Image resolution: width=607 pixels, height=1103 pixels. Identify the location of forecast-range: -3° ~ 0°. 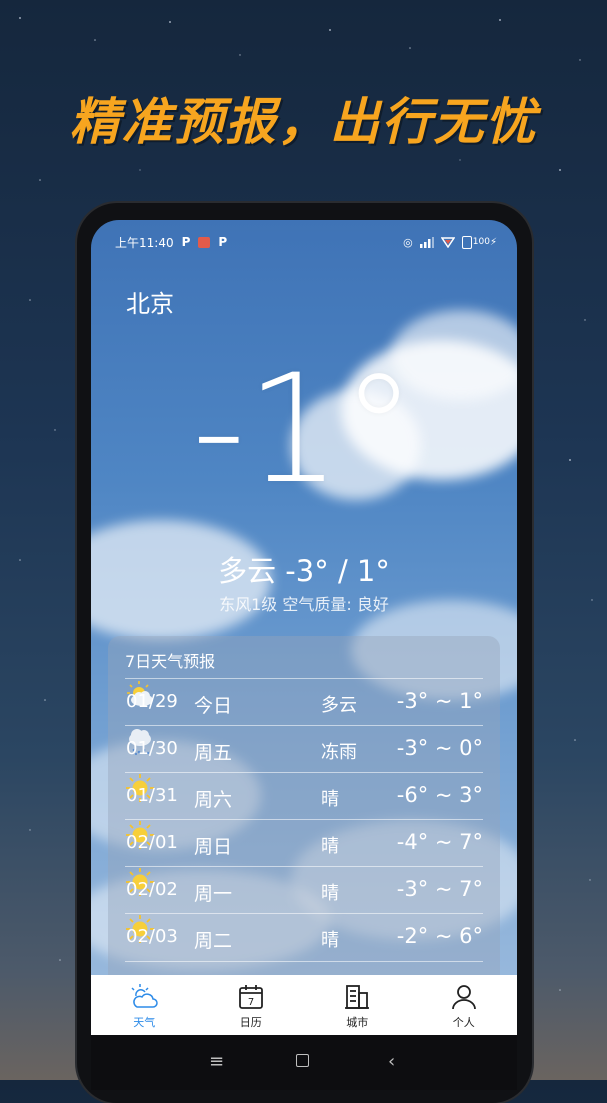
(439, 748).